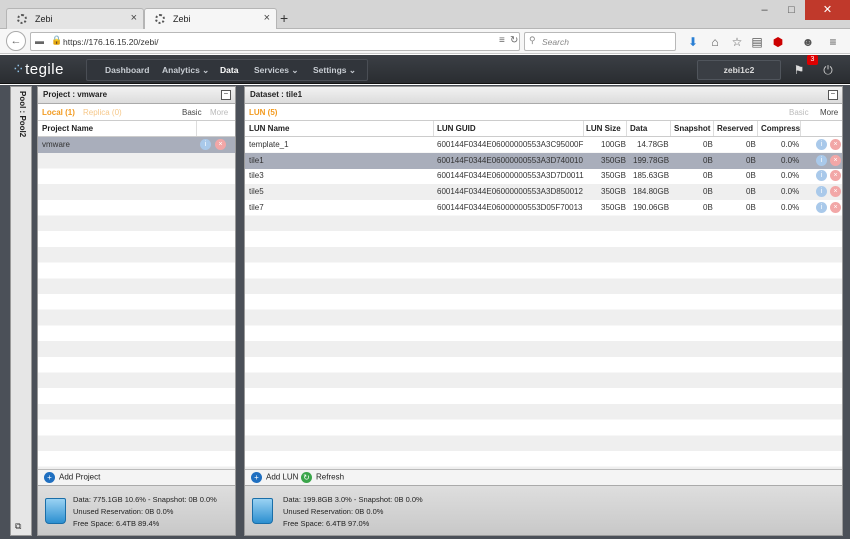 The height and width of the screenshot is (539, 850). What do you see at coordinates (22, 114) in the screenshot?
I see `pool-label: Pool : Pool2` at bounding box center [22, 114].